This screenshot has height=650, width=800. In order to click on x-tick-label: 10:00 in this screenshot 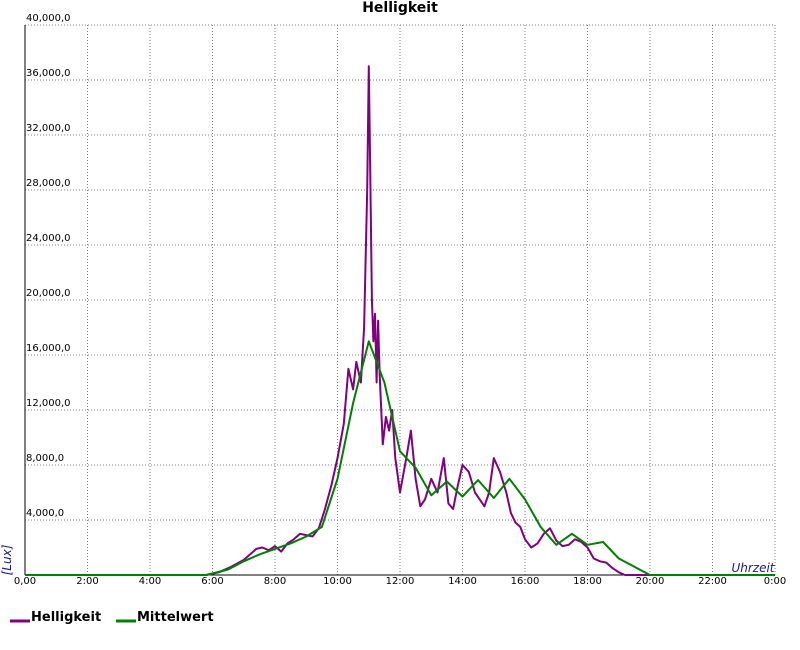, I will do `click(337, 581)`.